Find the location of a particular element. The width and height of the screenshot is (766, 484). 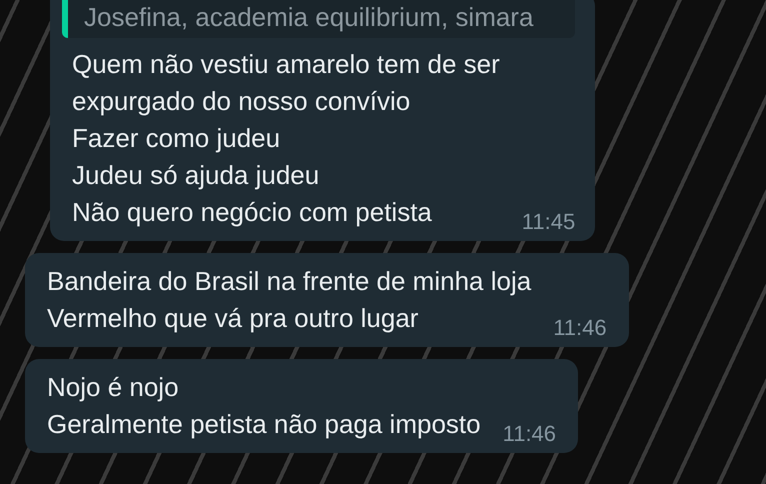

message-text: Nojo é nojo Geralmente petista não paga imposto is located at coordinates (264, 406).